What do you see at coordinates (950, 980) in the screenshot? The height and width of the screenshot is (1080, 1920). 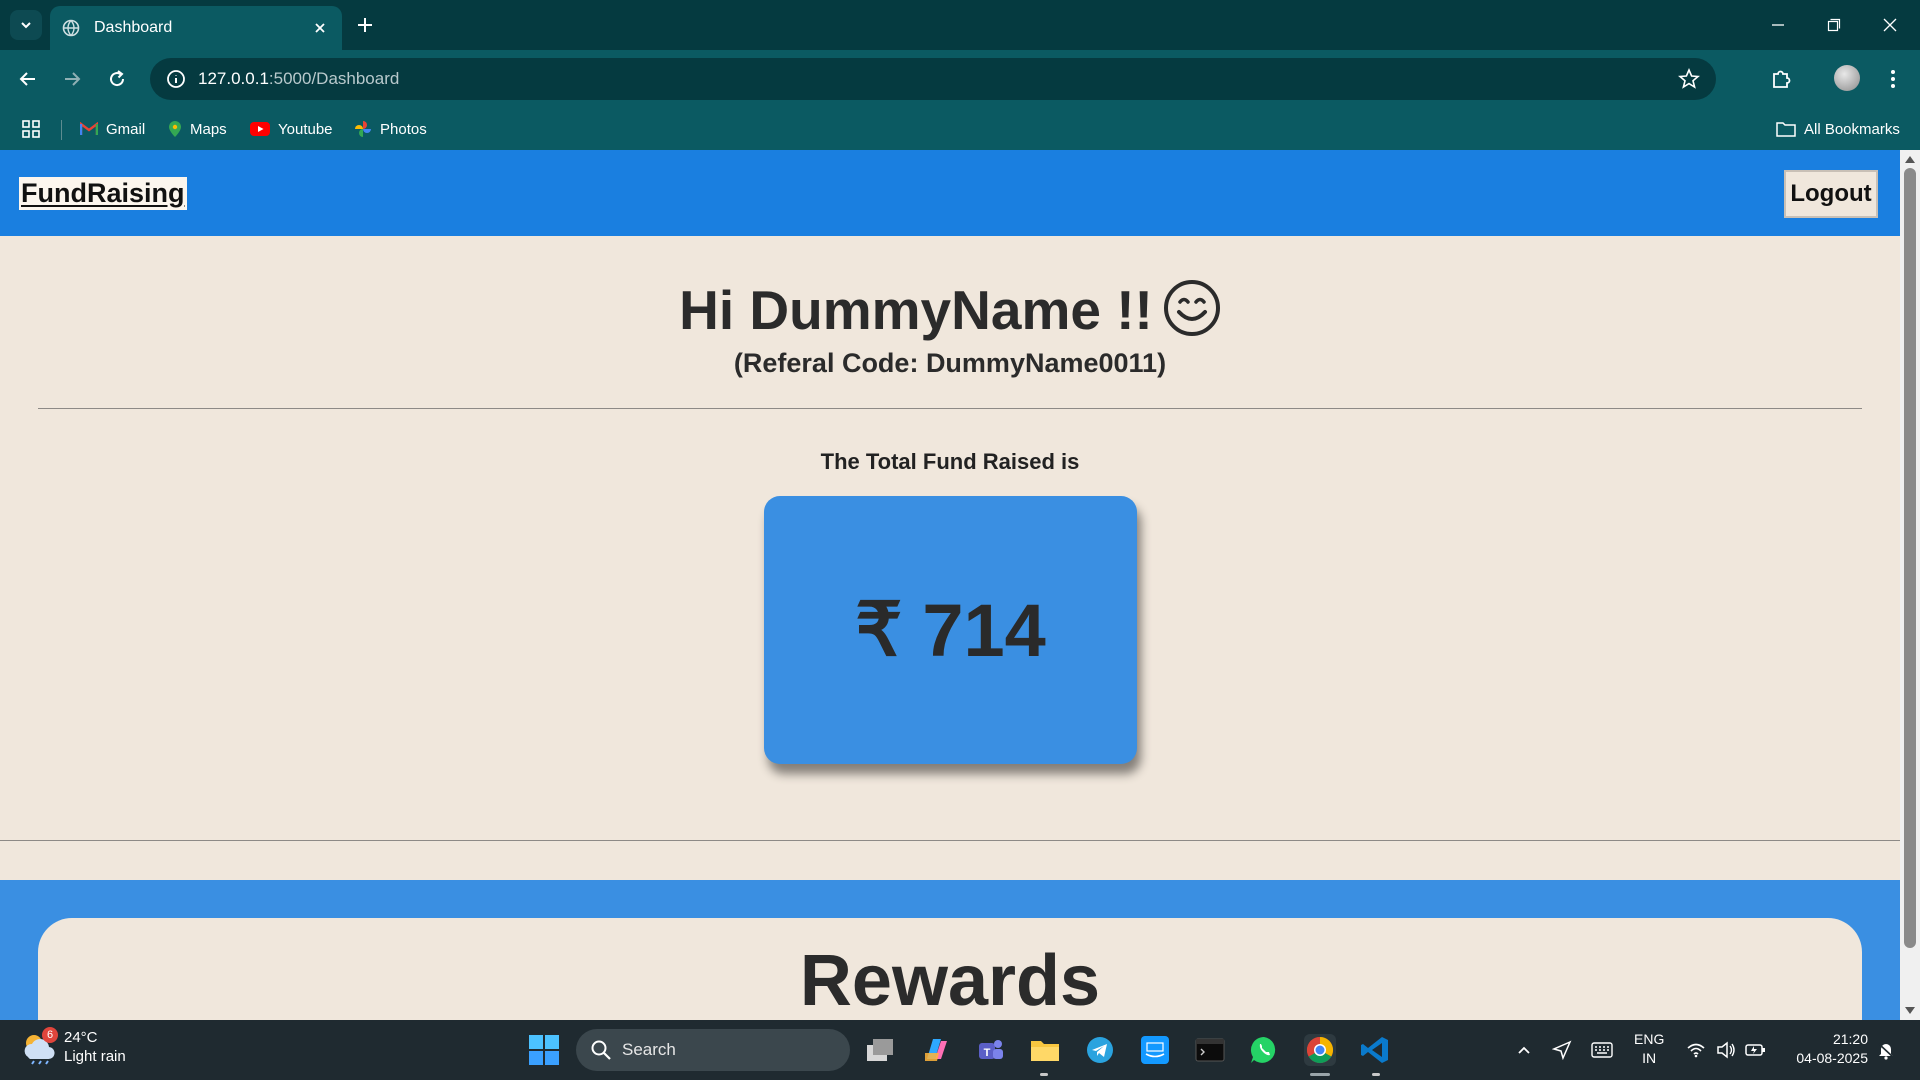 I see `rewards-heading: Rewards` at bounding box center [950, 980].